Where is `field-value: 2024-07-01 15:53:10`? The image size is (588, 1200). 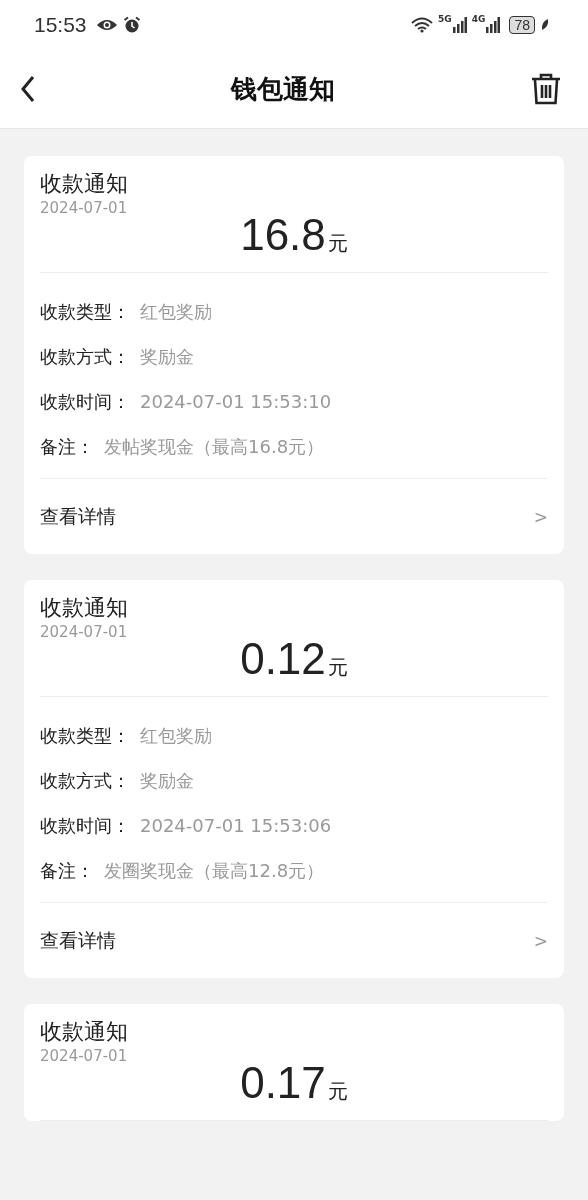
field-value: 2024-07-01 15:53:10 is located at coordinates (236, 402).